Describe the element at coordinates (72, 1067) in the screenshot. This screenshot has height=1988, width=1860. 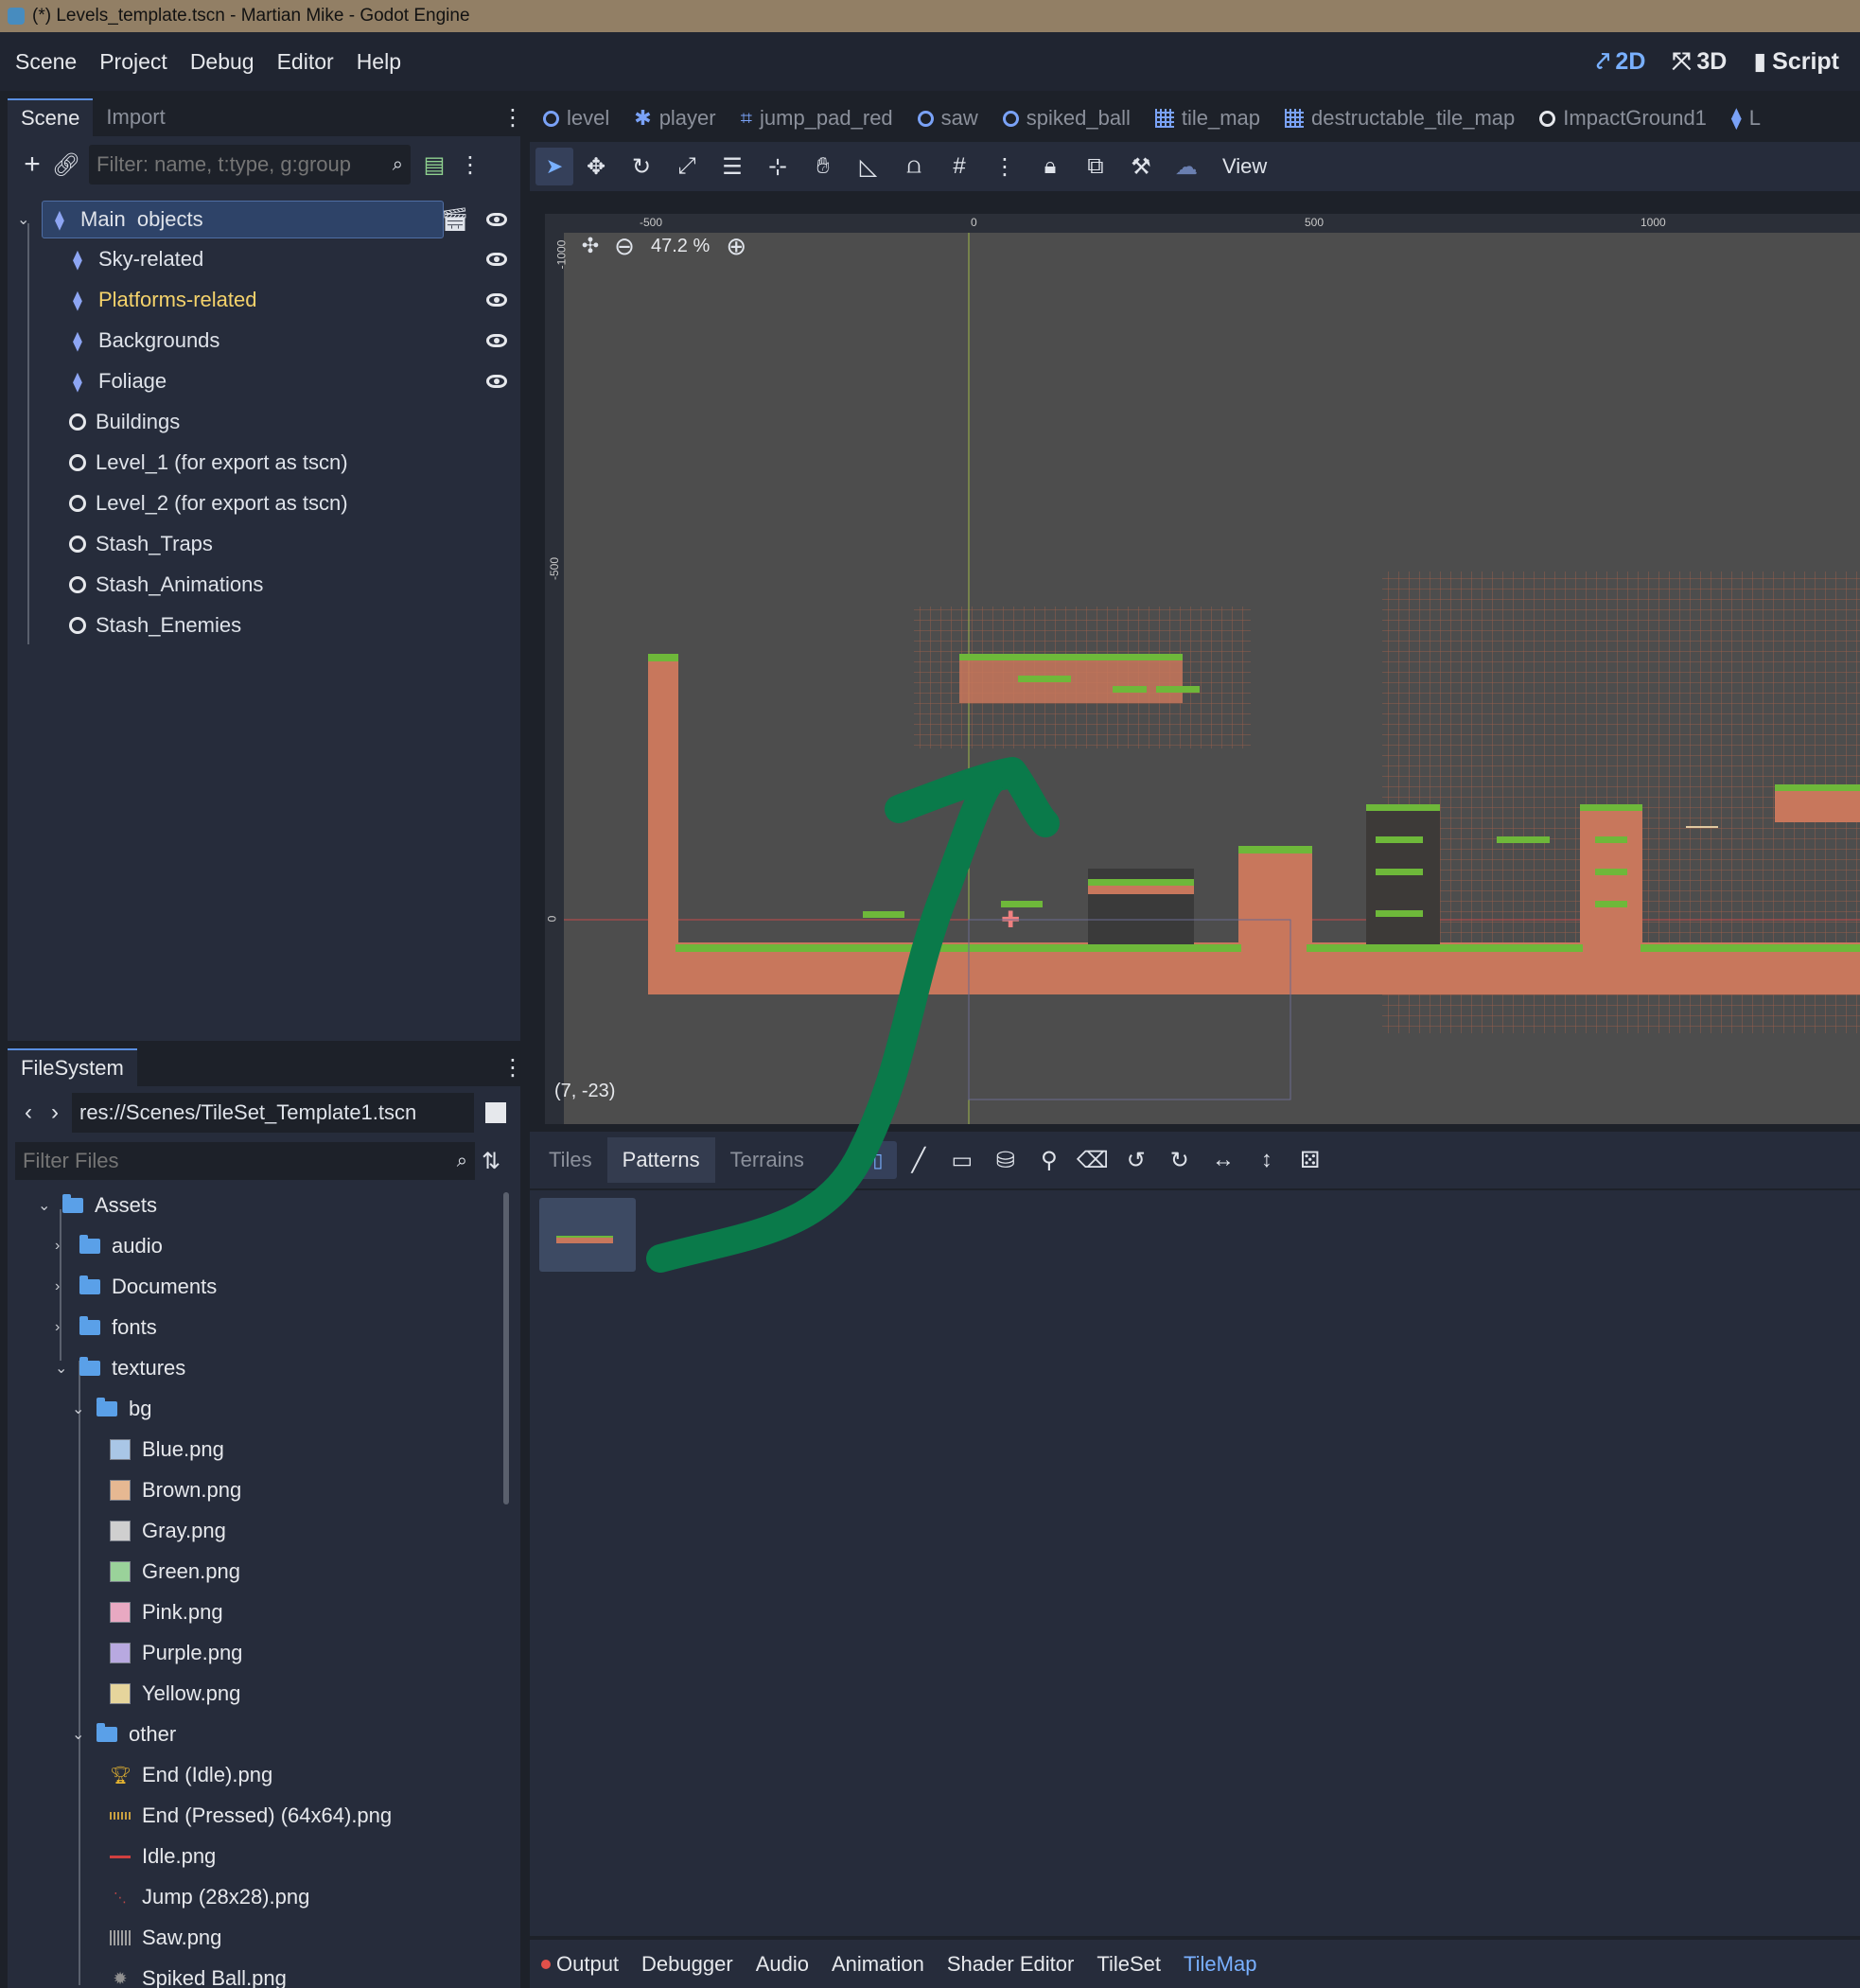
I see `tab-filesystem: FileSystem` at that location.